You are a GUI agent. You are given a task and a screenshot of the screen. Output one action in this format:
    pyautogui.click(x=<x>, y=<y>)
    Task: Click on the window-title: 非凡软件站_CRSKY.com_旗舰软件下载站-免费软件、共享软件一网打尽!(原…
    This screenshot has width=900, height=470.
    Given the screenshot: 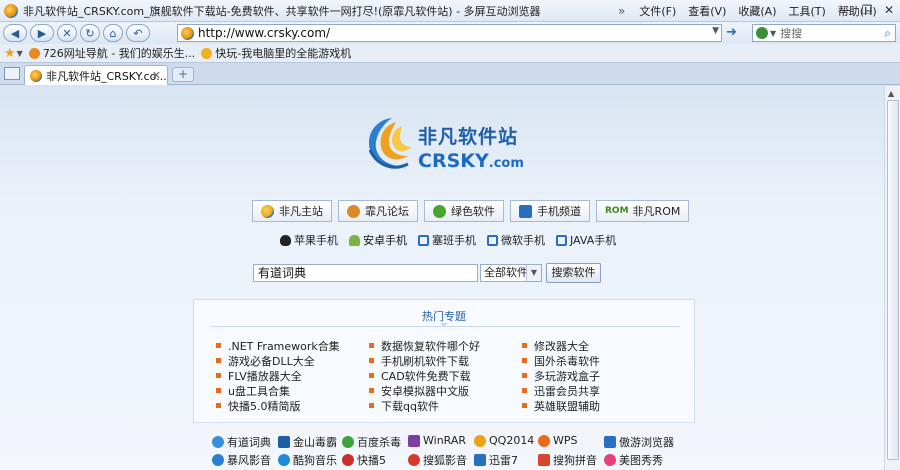 What is the action you would take?
    pyautogui.click(x=282, y=11)
    